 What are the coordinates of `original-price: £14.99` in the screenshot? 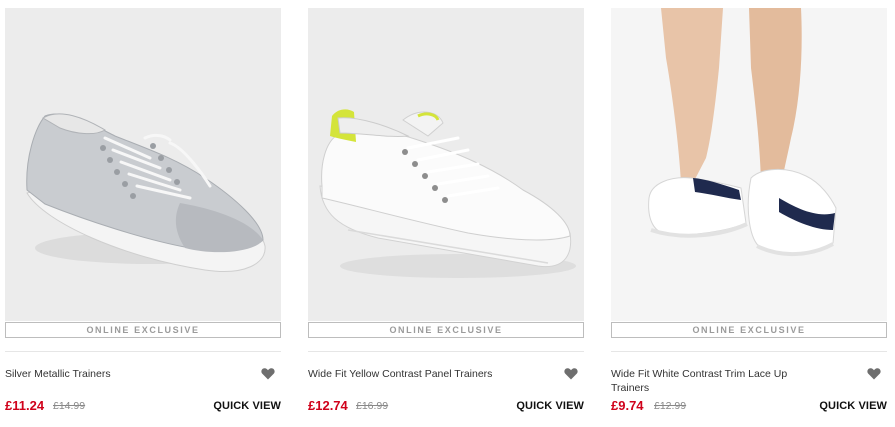 It's located at (69, 406).